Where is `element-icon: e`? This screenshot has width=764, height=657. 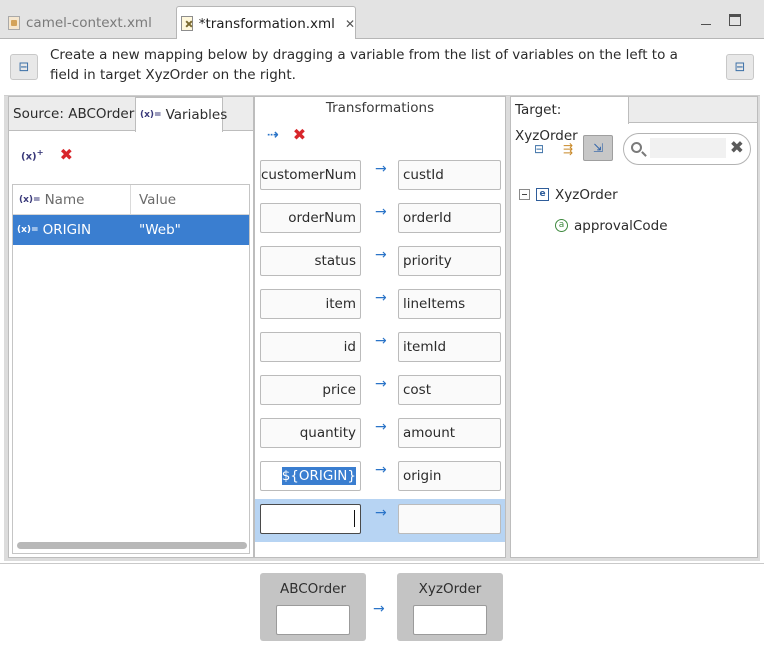 element-icon: e is located at coordinates (542, 194).